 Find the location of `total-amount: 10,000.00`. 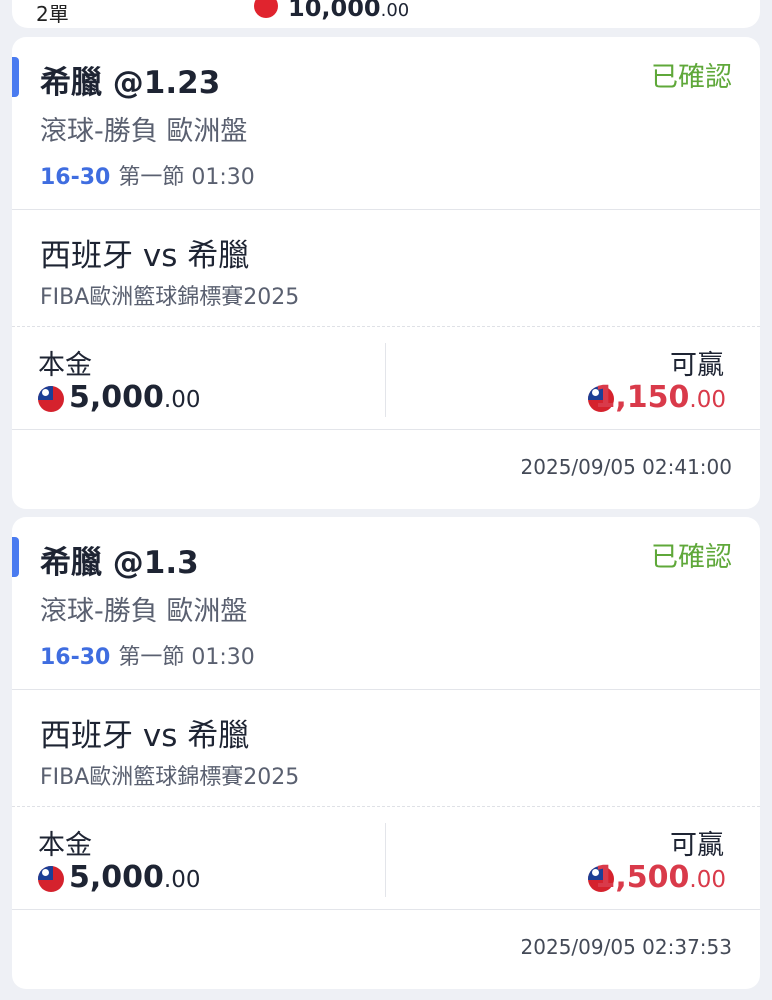

total-amount: 10,000.00 is located at coordinates (349, 11).